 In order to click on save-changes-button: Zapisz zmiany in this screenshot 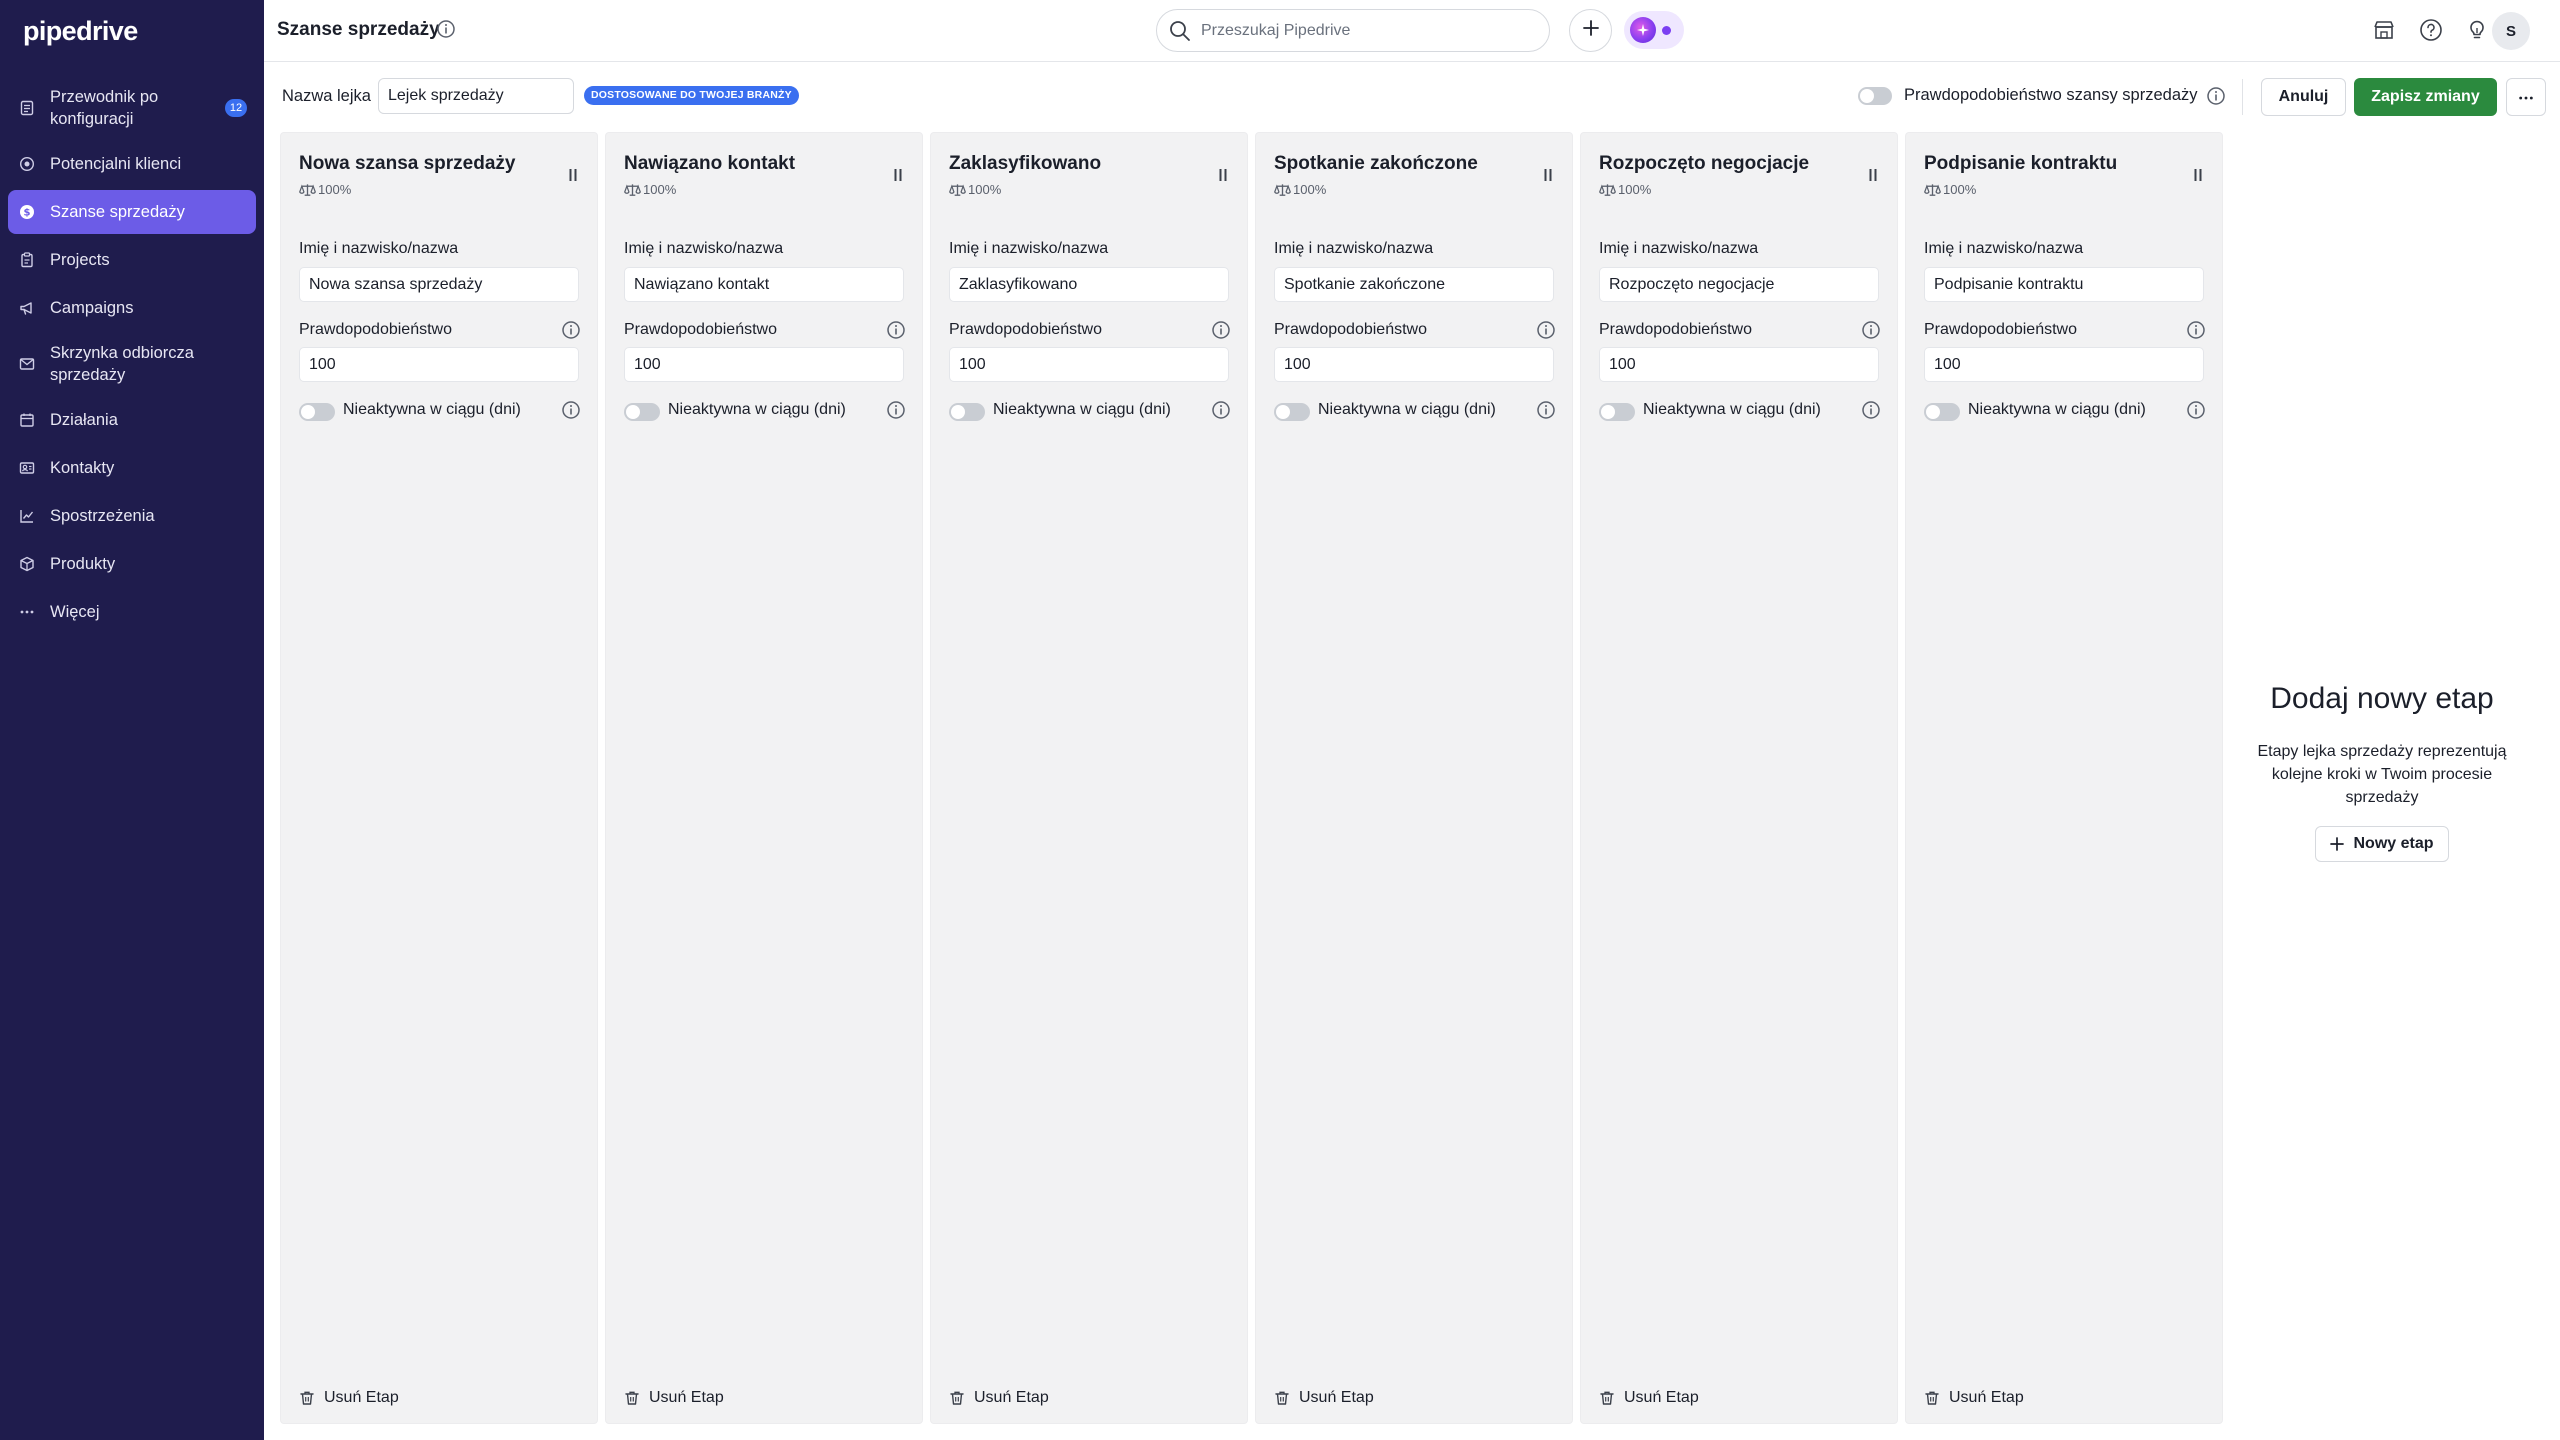, I will do `click(2425, 97)`.